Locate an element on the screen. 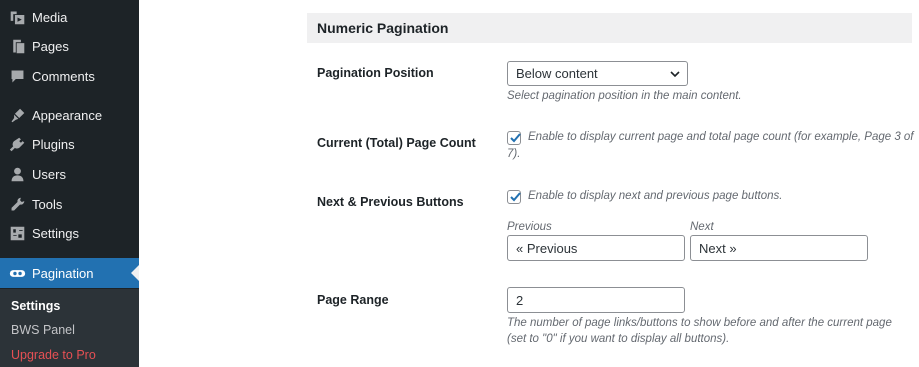 This screenshot has height=367, width=919. active-indicator-arrow is located at coordinates (135, 273).